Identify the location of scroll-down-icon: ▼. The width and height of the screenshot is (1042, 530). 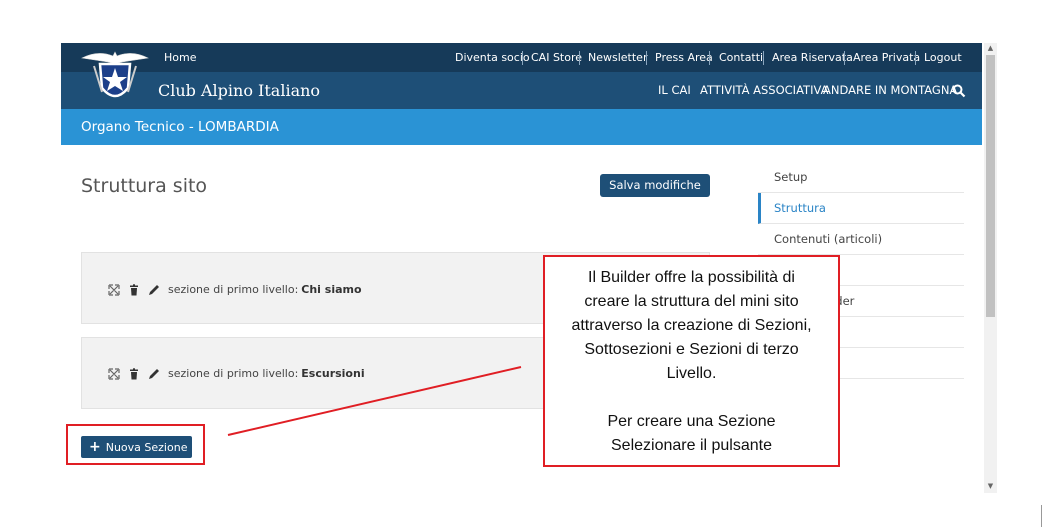
(990, 486).